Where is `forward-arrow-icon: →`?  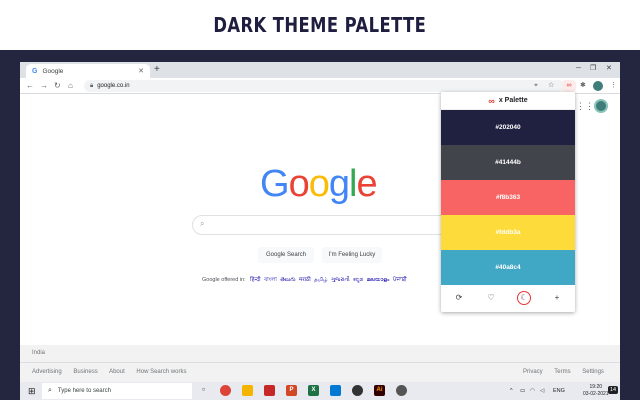
forward-arrow-icon: → is located at coordinates (44, 86).